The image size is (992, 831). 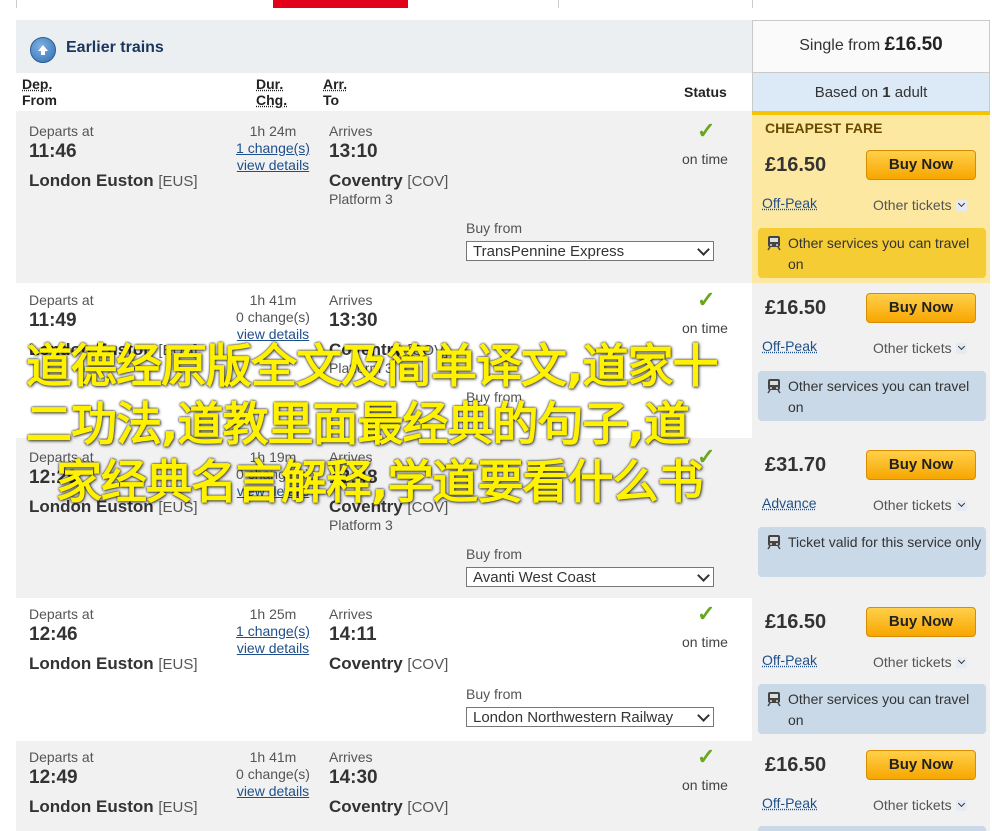 I want to click on destination-name: Coventry, so click(x=366, y=806).